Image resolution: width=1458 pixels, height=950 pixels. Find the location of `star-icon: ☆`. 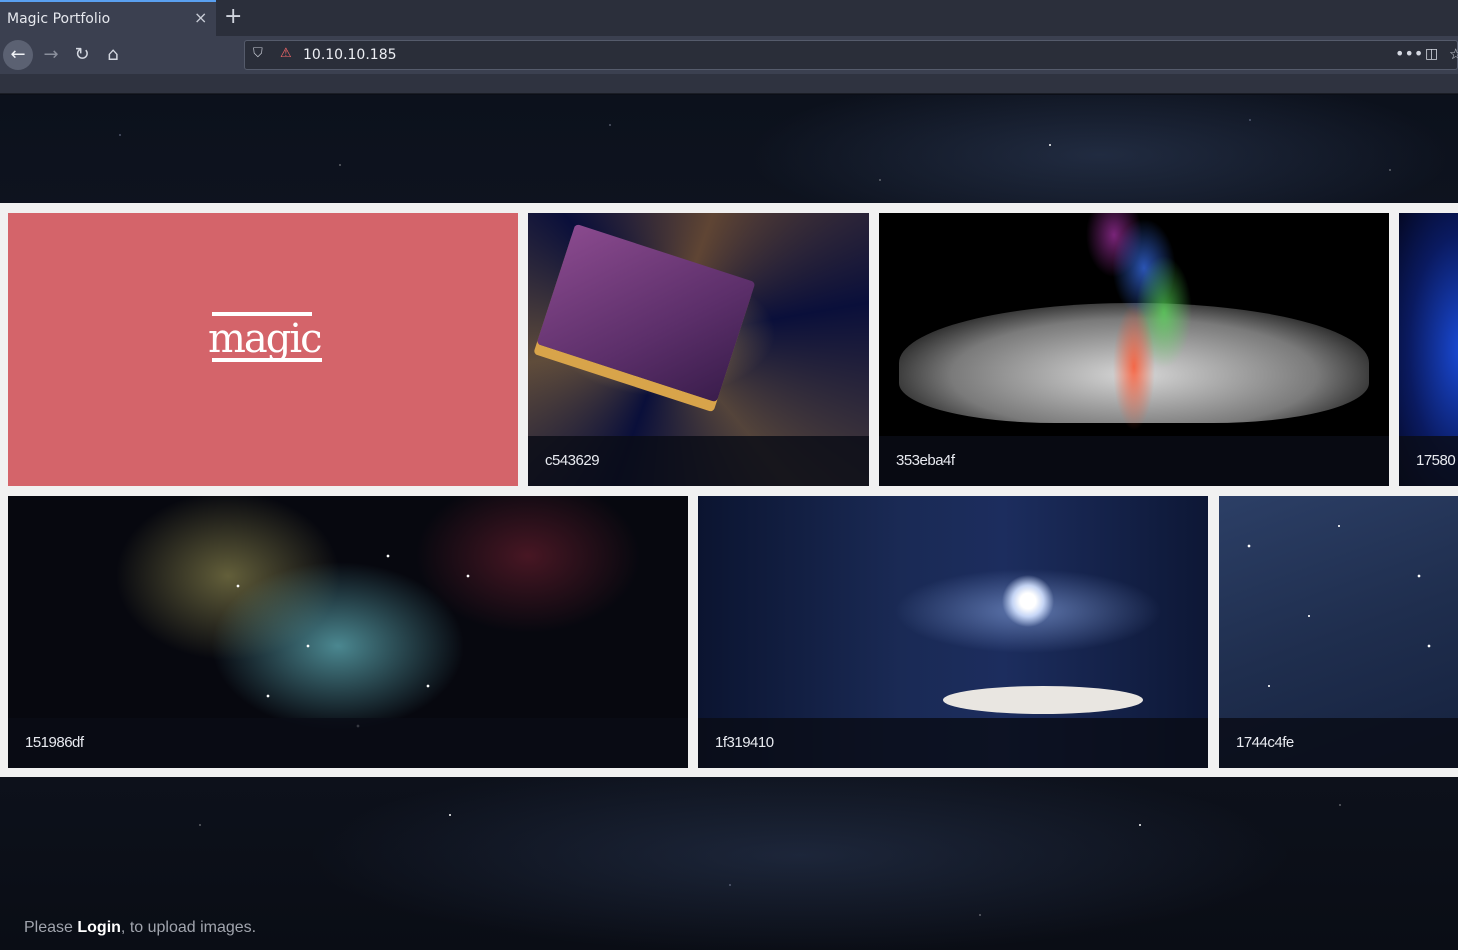

star-icon: ☆ is located at coordinates (1453, 54).